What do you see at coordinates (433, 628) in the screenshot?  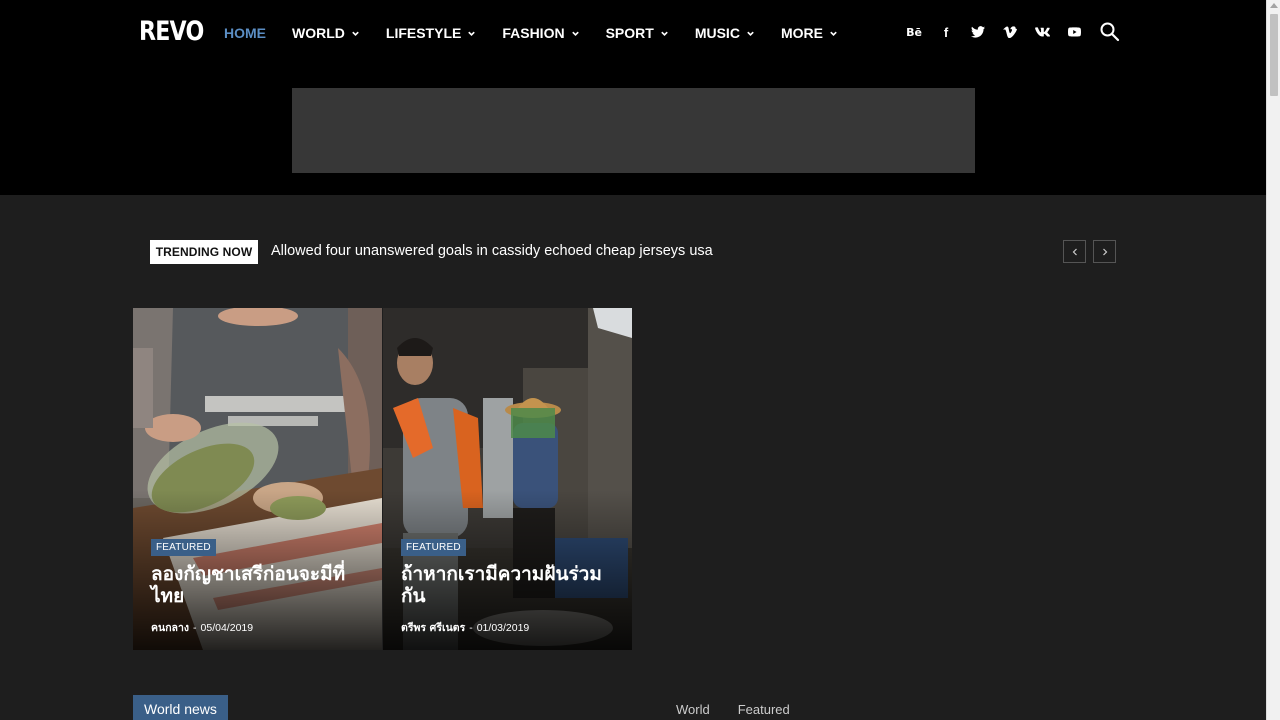 I see `post-author: ตรีพร ศรีเนตร` at bounding box center [433, 628].